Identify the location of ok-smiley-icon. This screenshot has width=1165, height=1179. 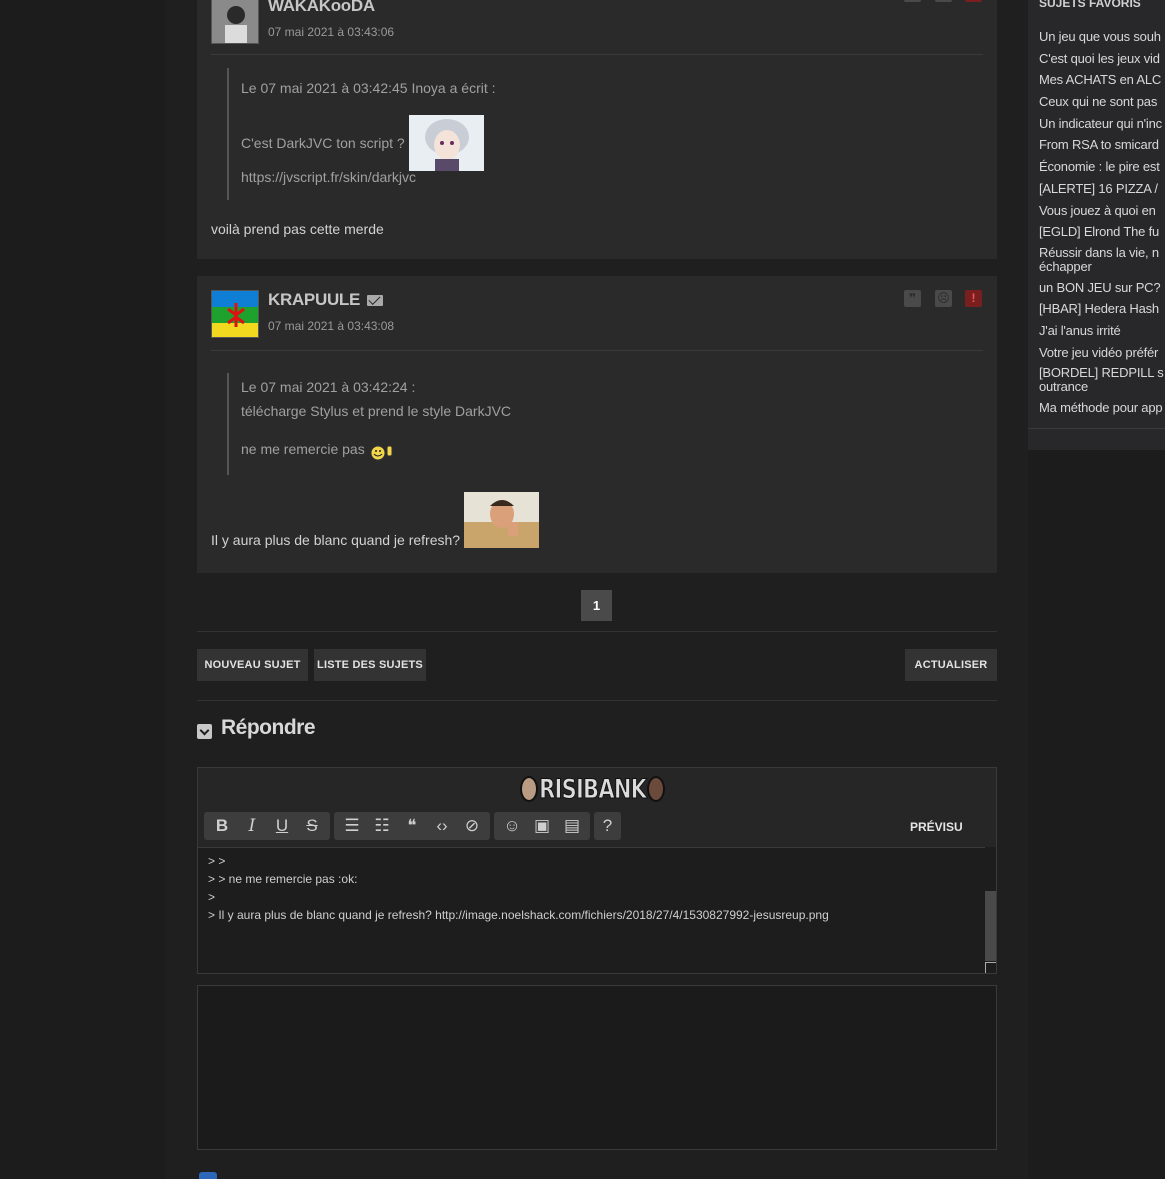
(381, 453).